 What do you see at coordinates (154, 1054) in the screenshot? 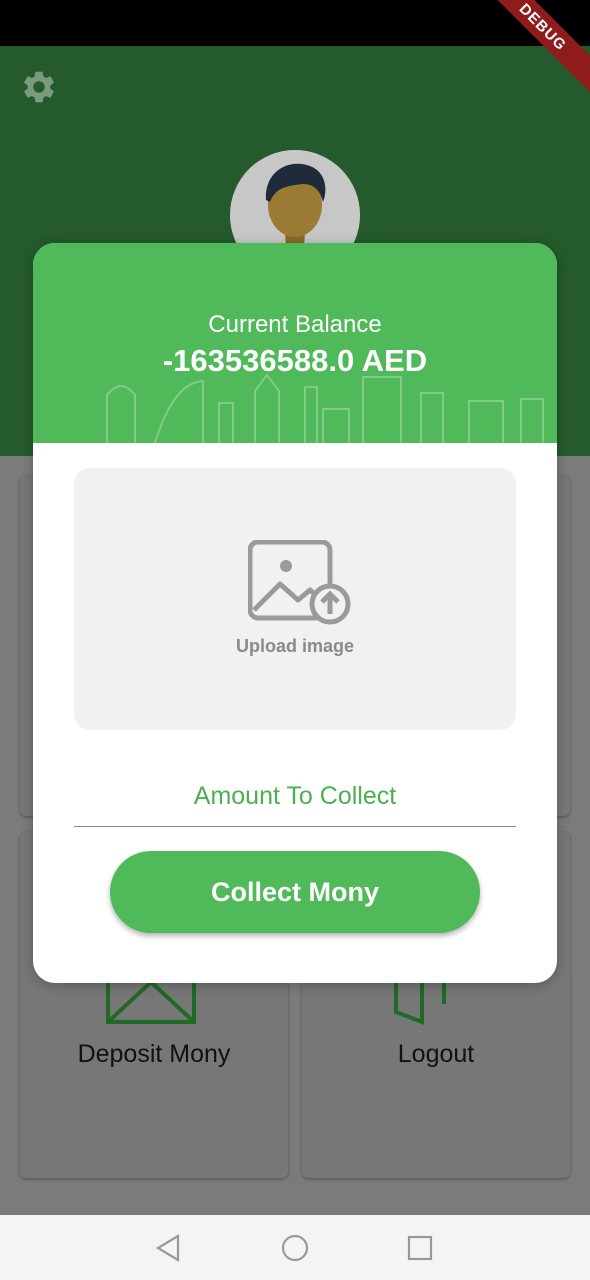
I see `deposit-label: Deposit Mony` at bounding box center [154, 1054].